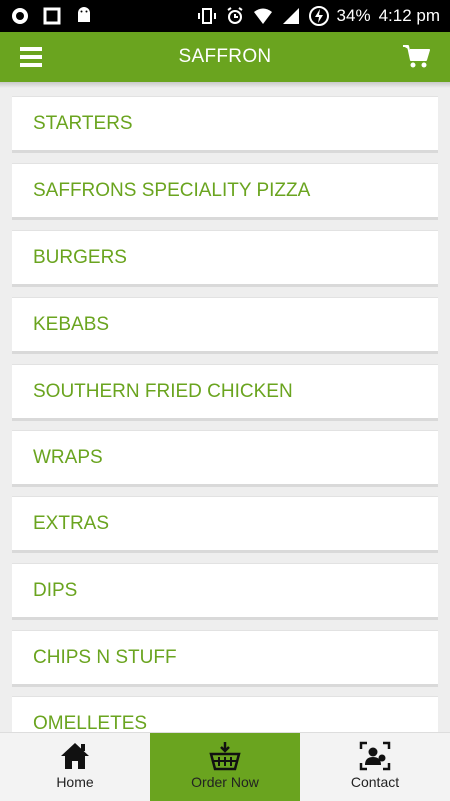  I want to click on category-item-kebabs: KEBABS, so click(225, 325).